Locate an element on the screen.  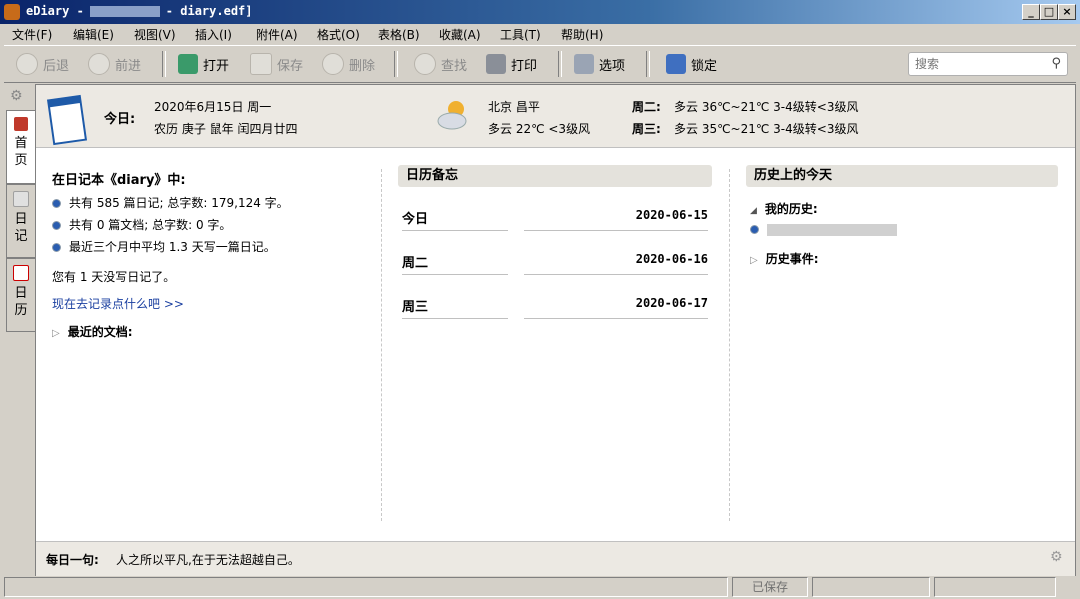
print-button: 打印 is located at coordinates (511, 64).